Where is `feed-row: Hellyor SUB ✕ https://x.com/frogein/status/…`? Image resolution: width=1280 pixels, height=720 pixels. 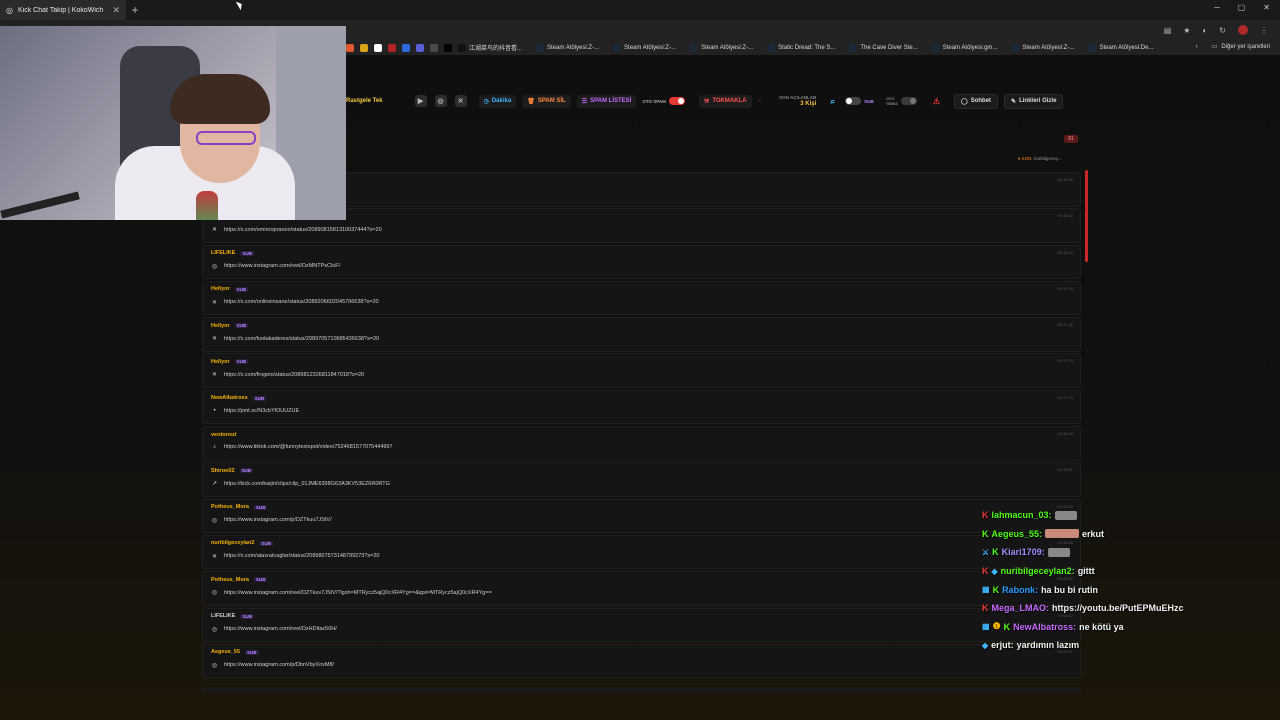 feed-row: Hellyor SUB ✕ https://x.com/frogein/status/… is located at coordinates (641, 370).